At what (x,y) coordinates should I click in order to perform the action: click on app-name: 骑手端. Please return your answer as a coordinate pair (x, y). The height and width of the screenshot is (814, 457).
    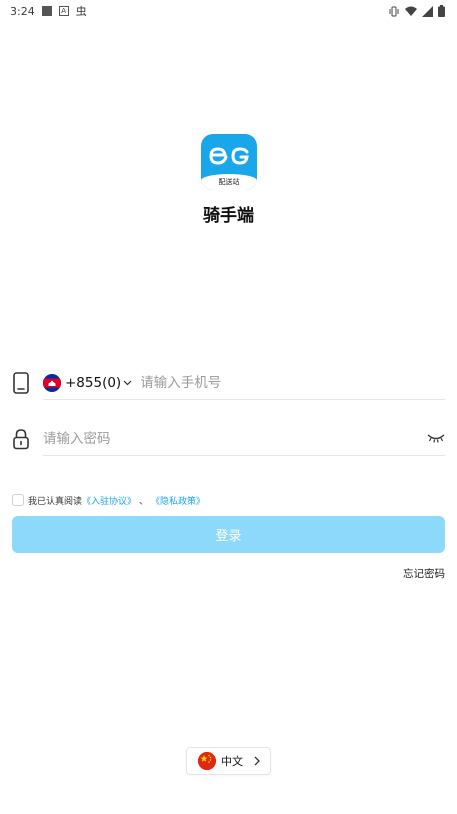
    Looking at the image, I should click on (228, 216).